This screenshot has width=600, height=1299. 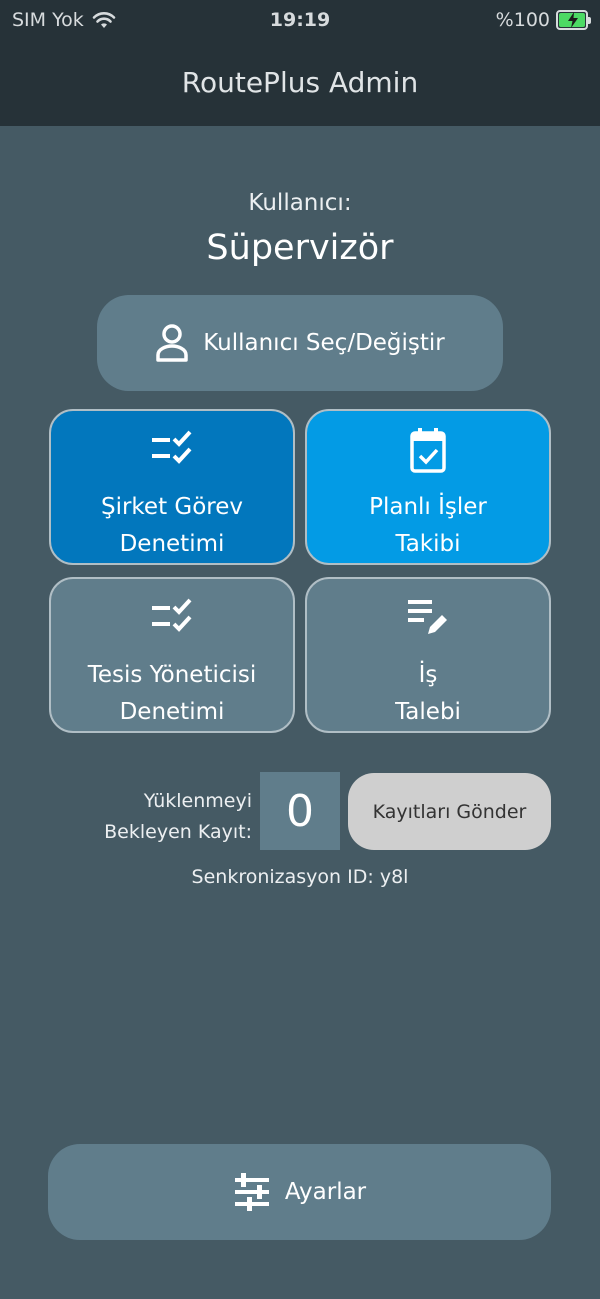 I want to click on tile-work-request: İş Talebi, so click(x=428, y=655).